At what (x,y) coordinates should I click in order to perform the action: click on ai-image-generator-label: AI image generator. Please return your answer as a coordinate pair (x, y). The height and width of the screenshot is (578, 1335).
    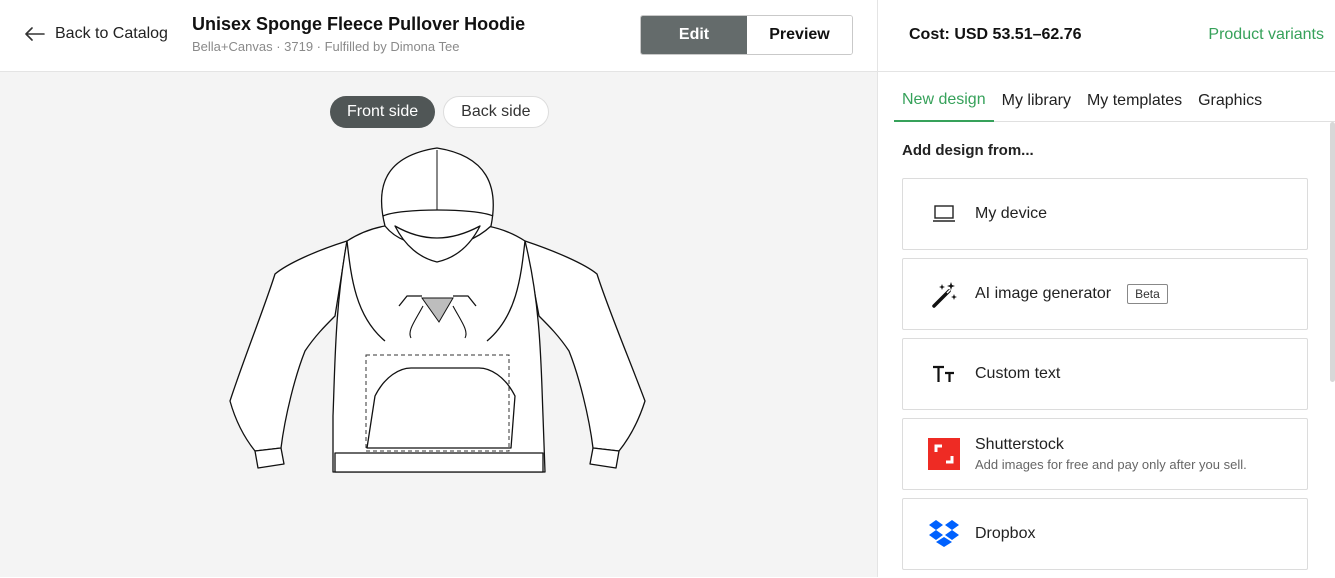
    Looking at the image, I should click on (1043, 293).